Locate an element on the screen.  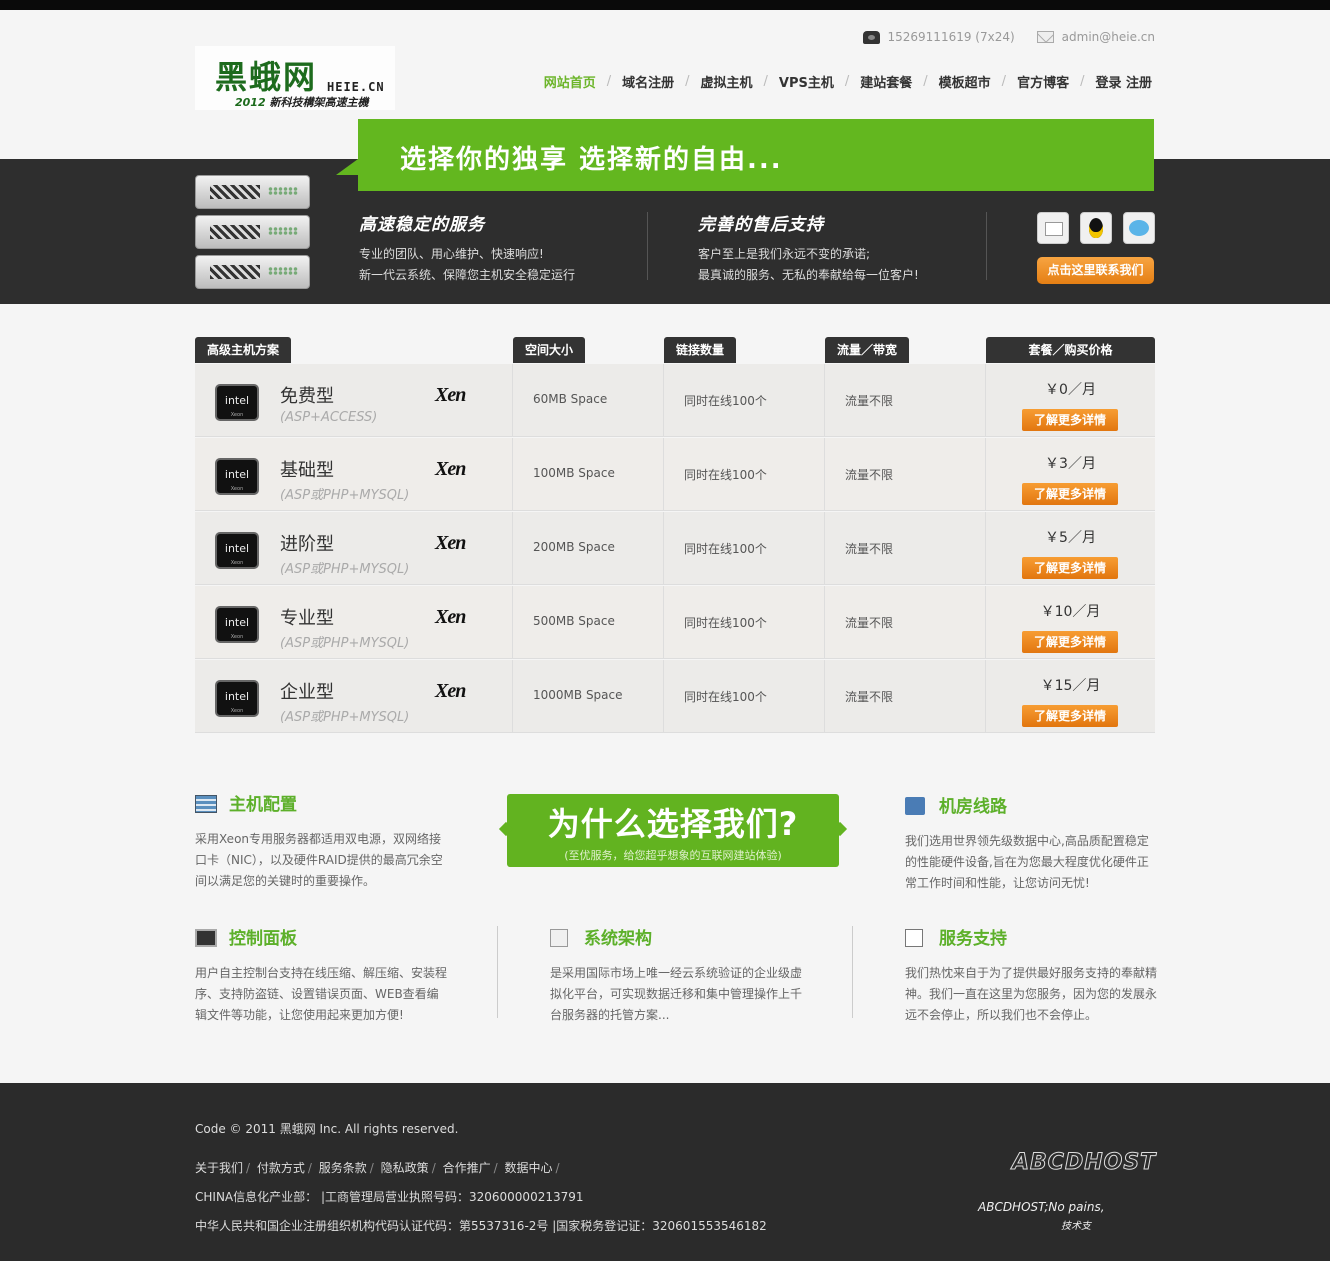
plan-name: 专业型 is located at coordinates (307, 618).